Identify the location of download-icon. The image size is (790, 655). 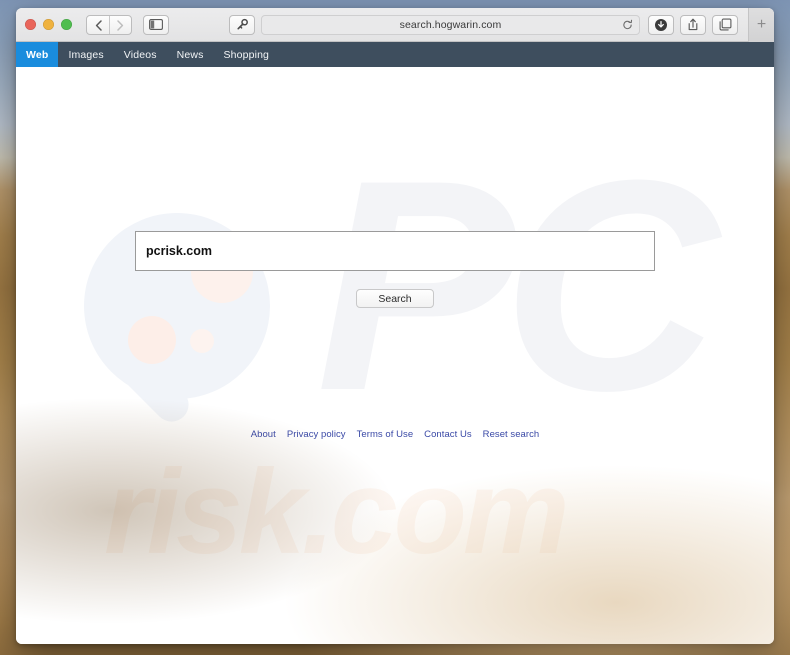
(661, 24).